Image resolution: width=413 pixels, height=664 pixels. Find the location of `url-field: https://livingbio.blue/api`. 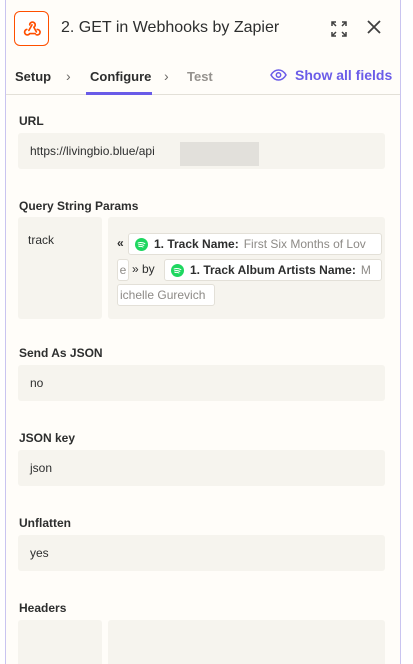

url-field: https://livingbio.blue/api is located at coordinates (201, 151).